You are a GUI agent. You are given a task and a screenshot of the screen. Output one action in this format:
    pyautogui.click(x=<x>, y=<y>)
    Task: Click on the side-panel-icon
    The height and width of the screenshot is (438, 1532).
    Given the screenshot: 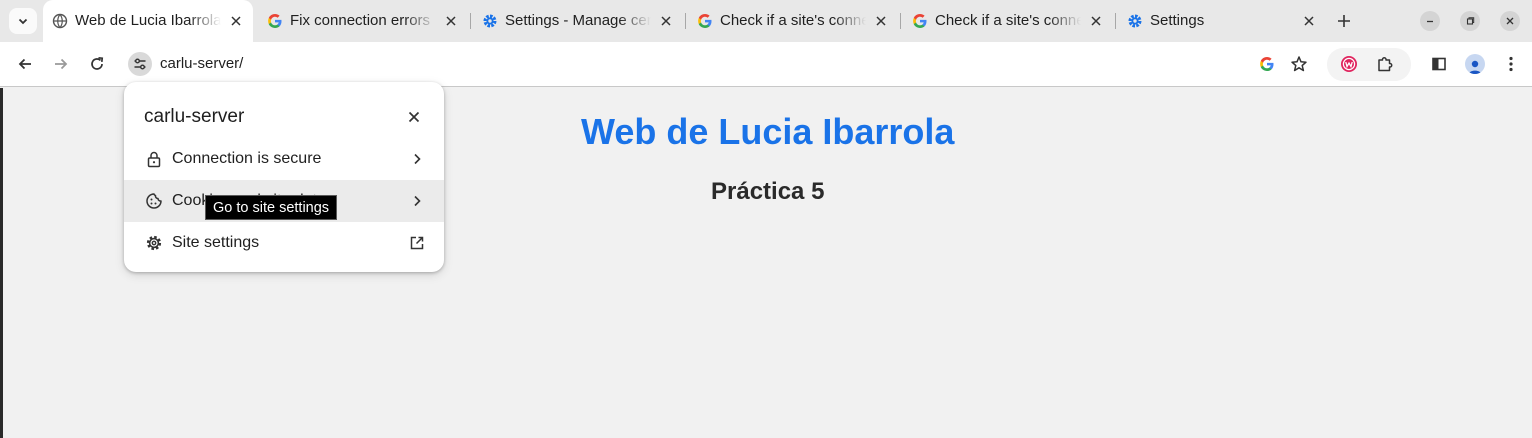 What is the action you would take?
    pyautogui.click(x=1439, y=64)
    